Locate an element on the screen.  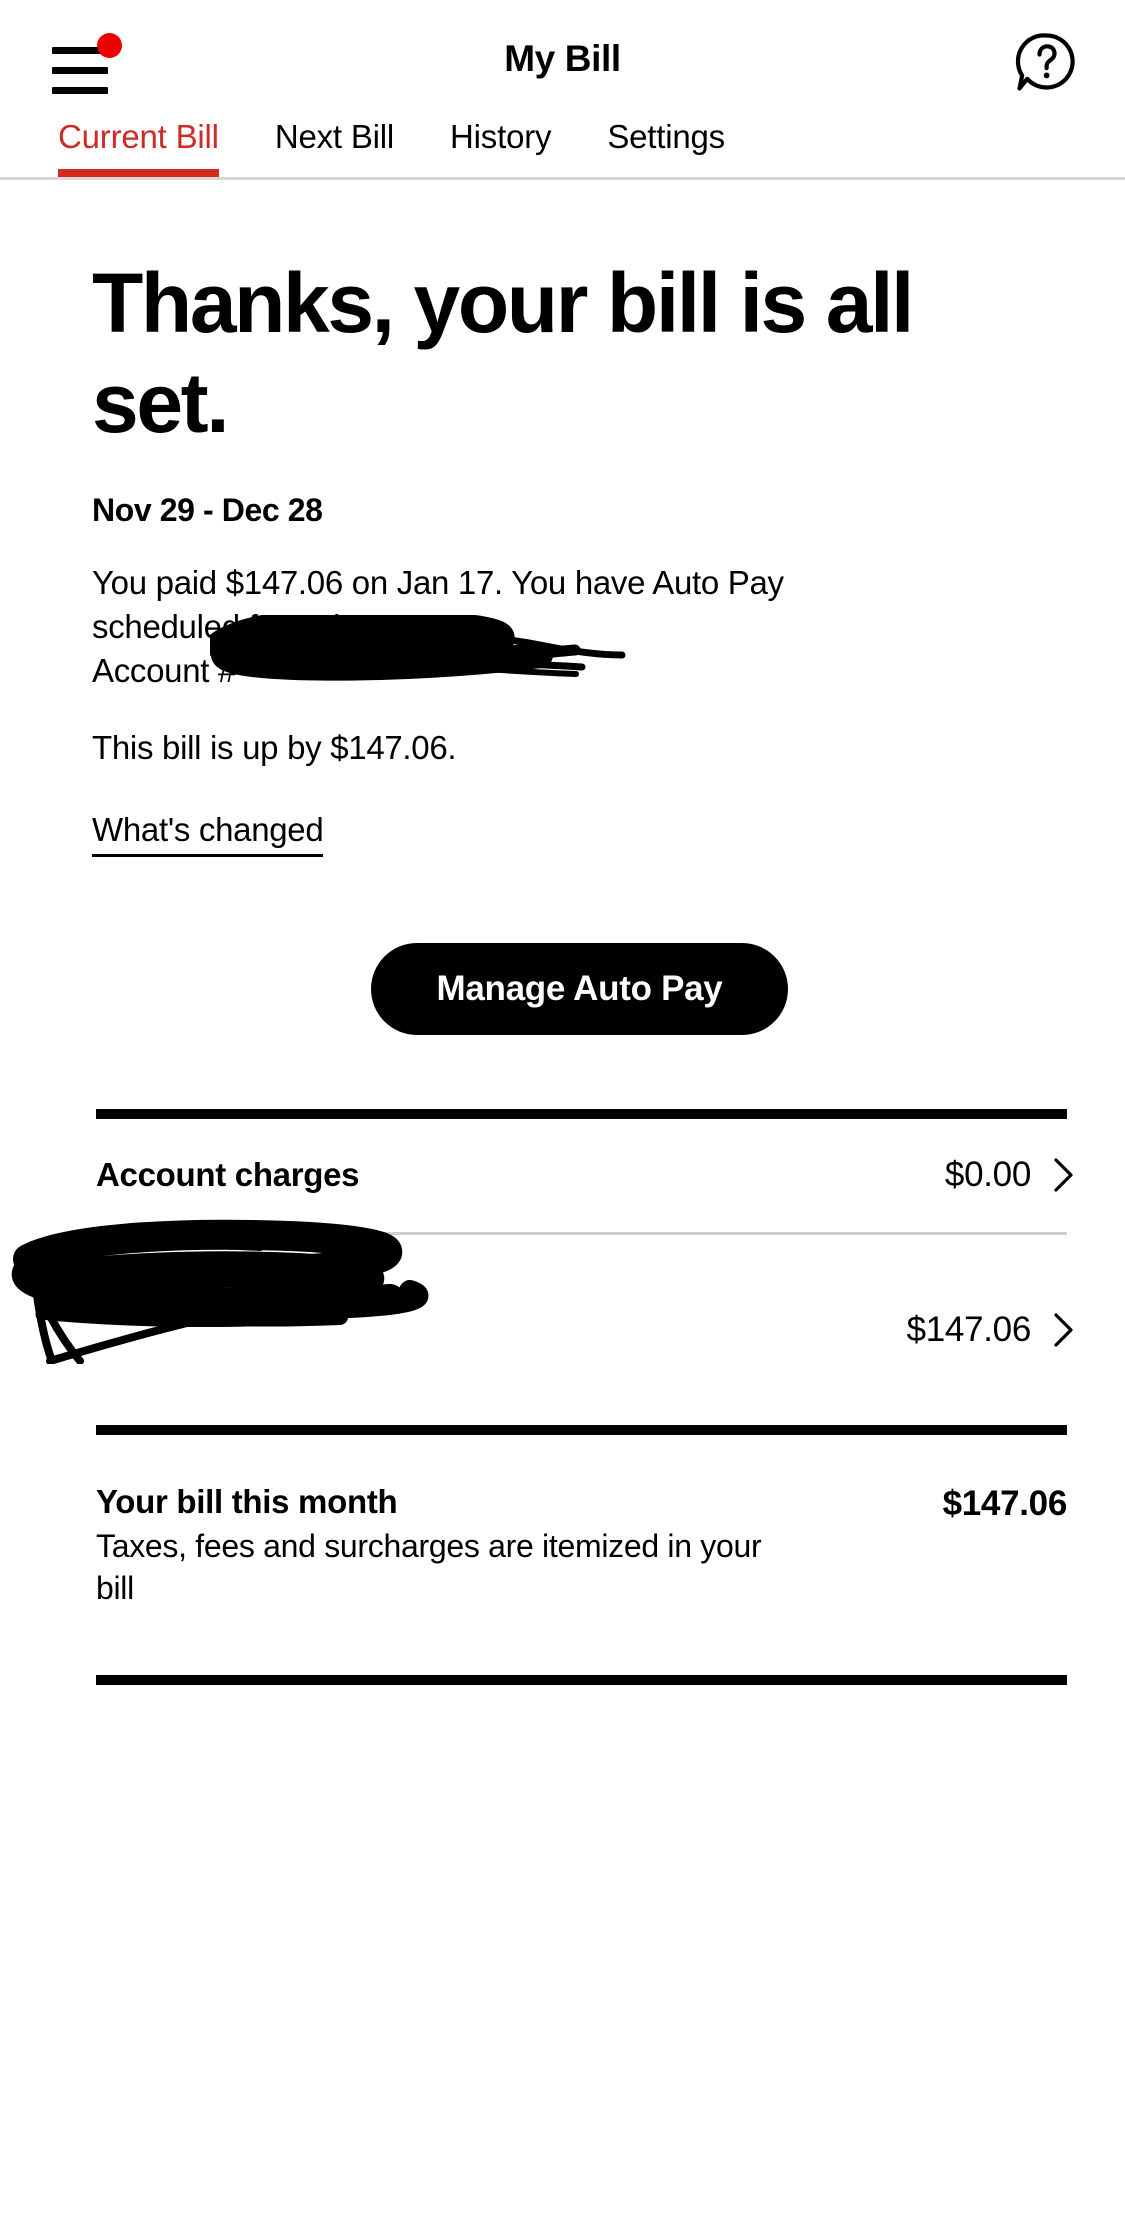
hamburger-line-middle is located at coordinates (80, 70).